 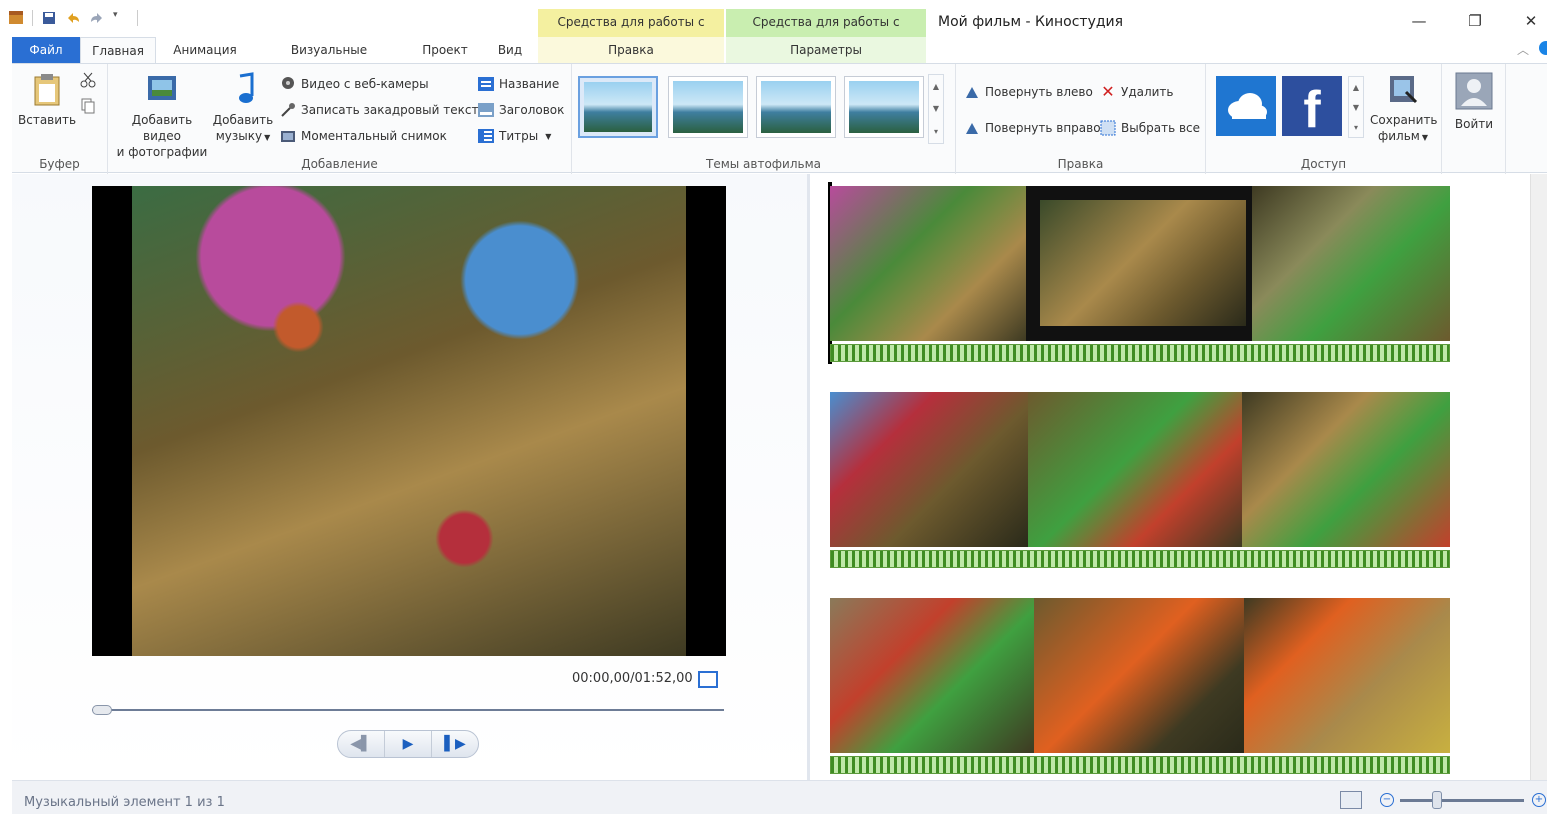 I want to click on next-frame-button: ▌▶, so click(x=455, y=744).